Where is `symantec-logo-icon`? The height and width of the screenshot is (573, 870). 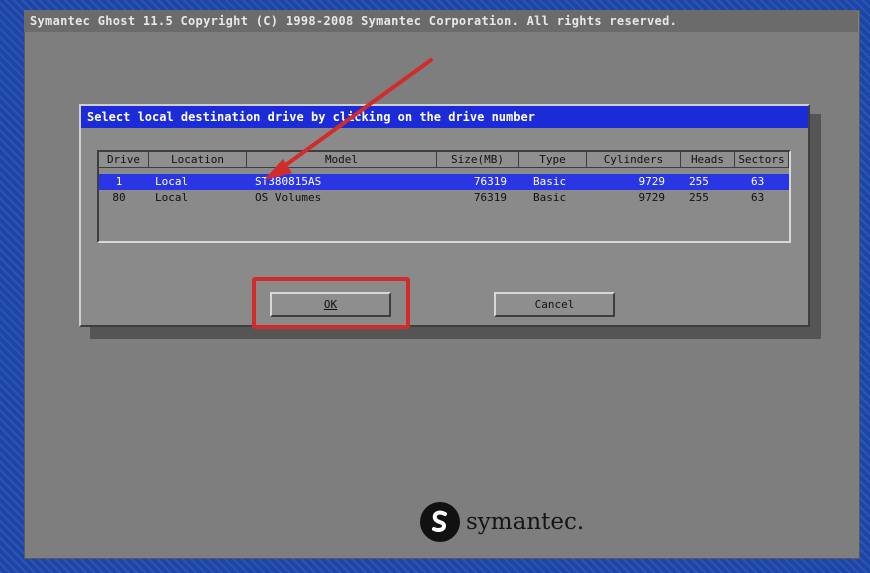
symantec-logo-icon is located at coordinates (440, 522).